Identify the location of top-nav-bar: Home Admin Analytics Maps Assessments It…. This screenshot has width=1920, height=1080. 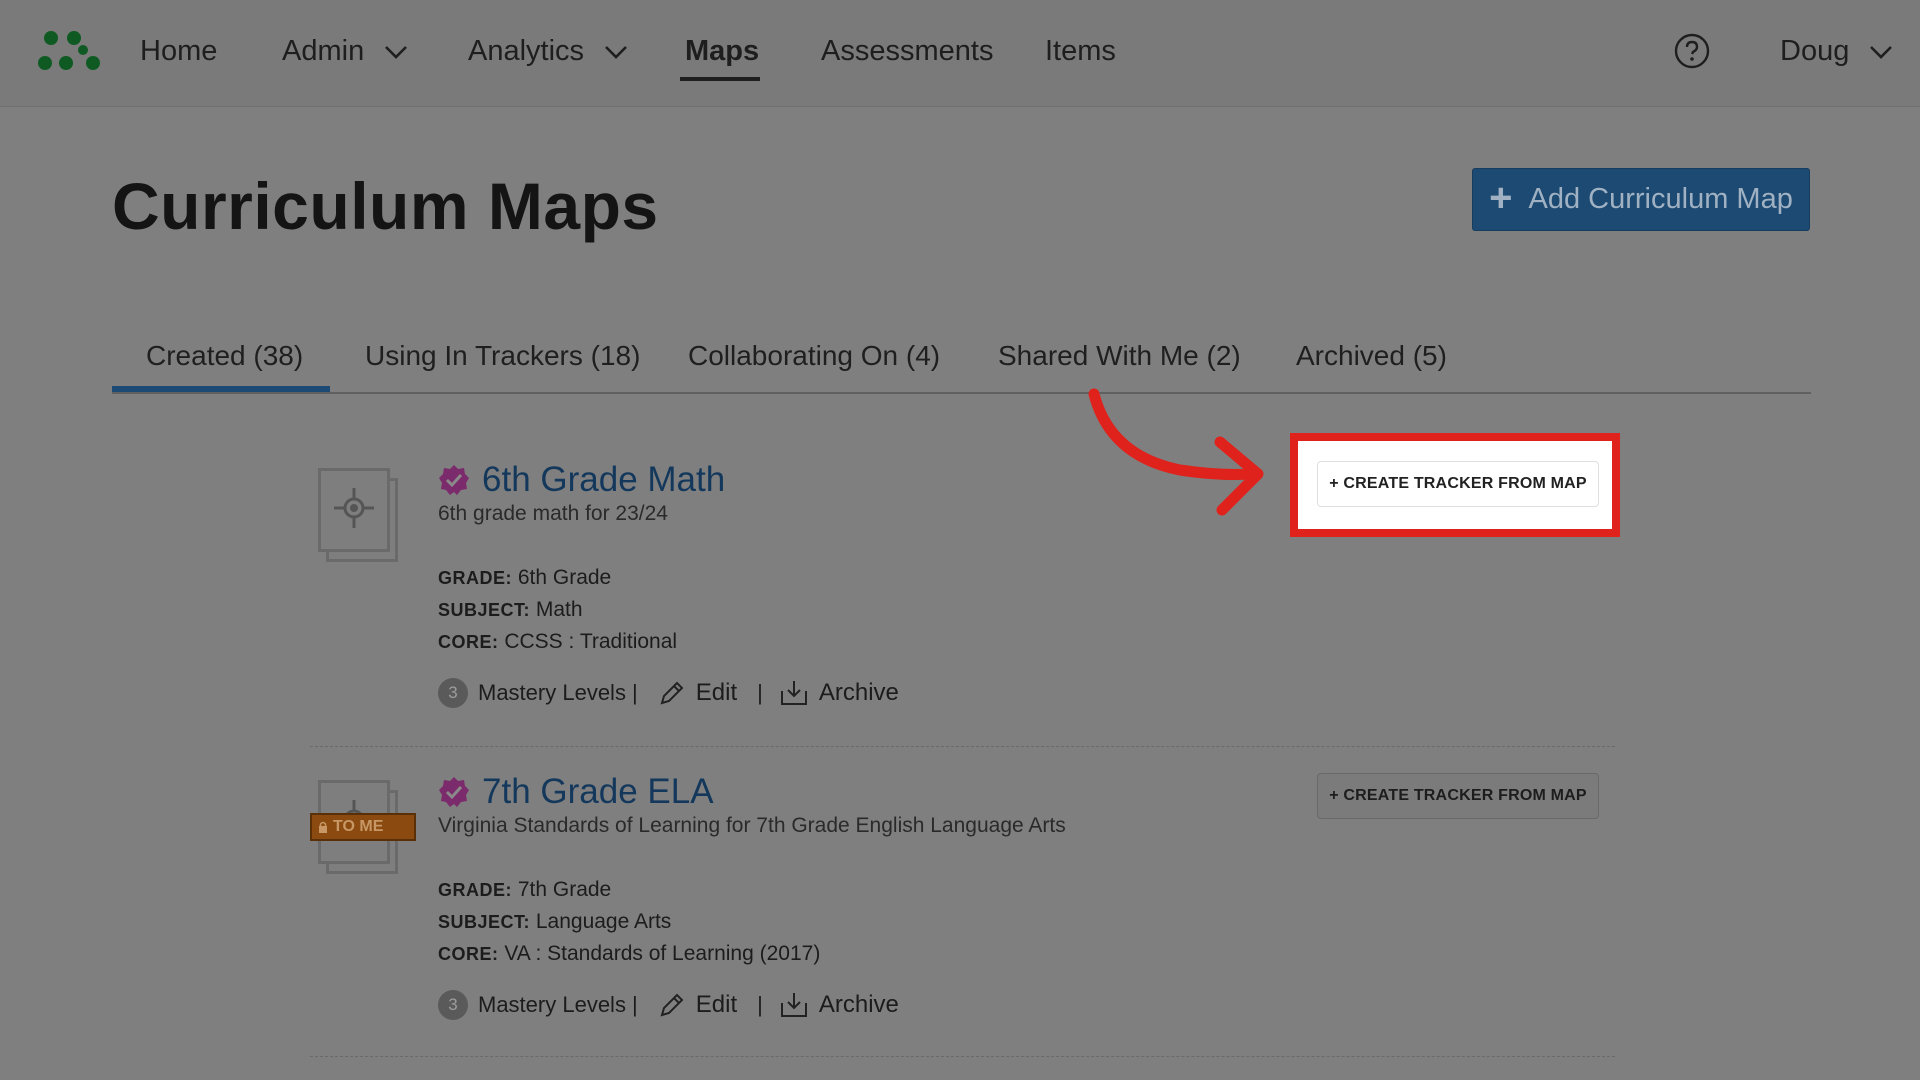
(960, 53).